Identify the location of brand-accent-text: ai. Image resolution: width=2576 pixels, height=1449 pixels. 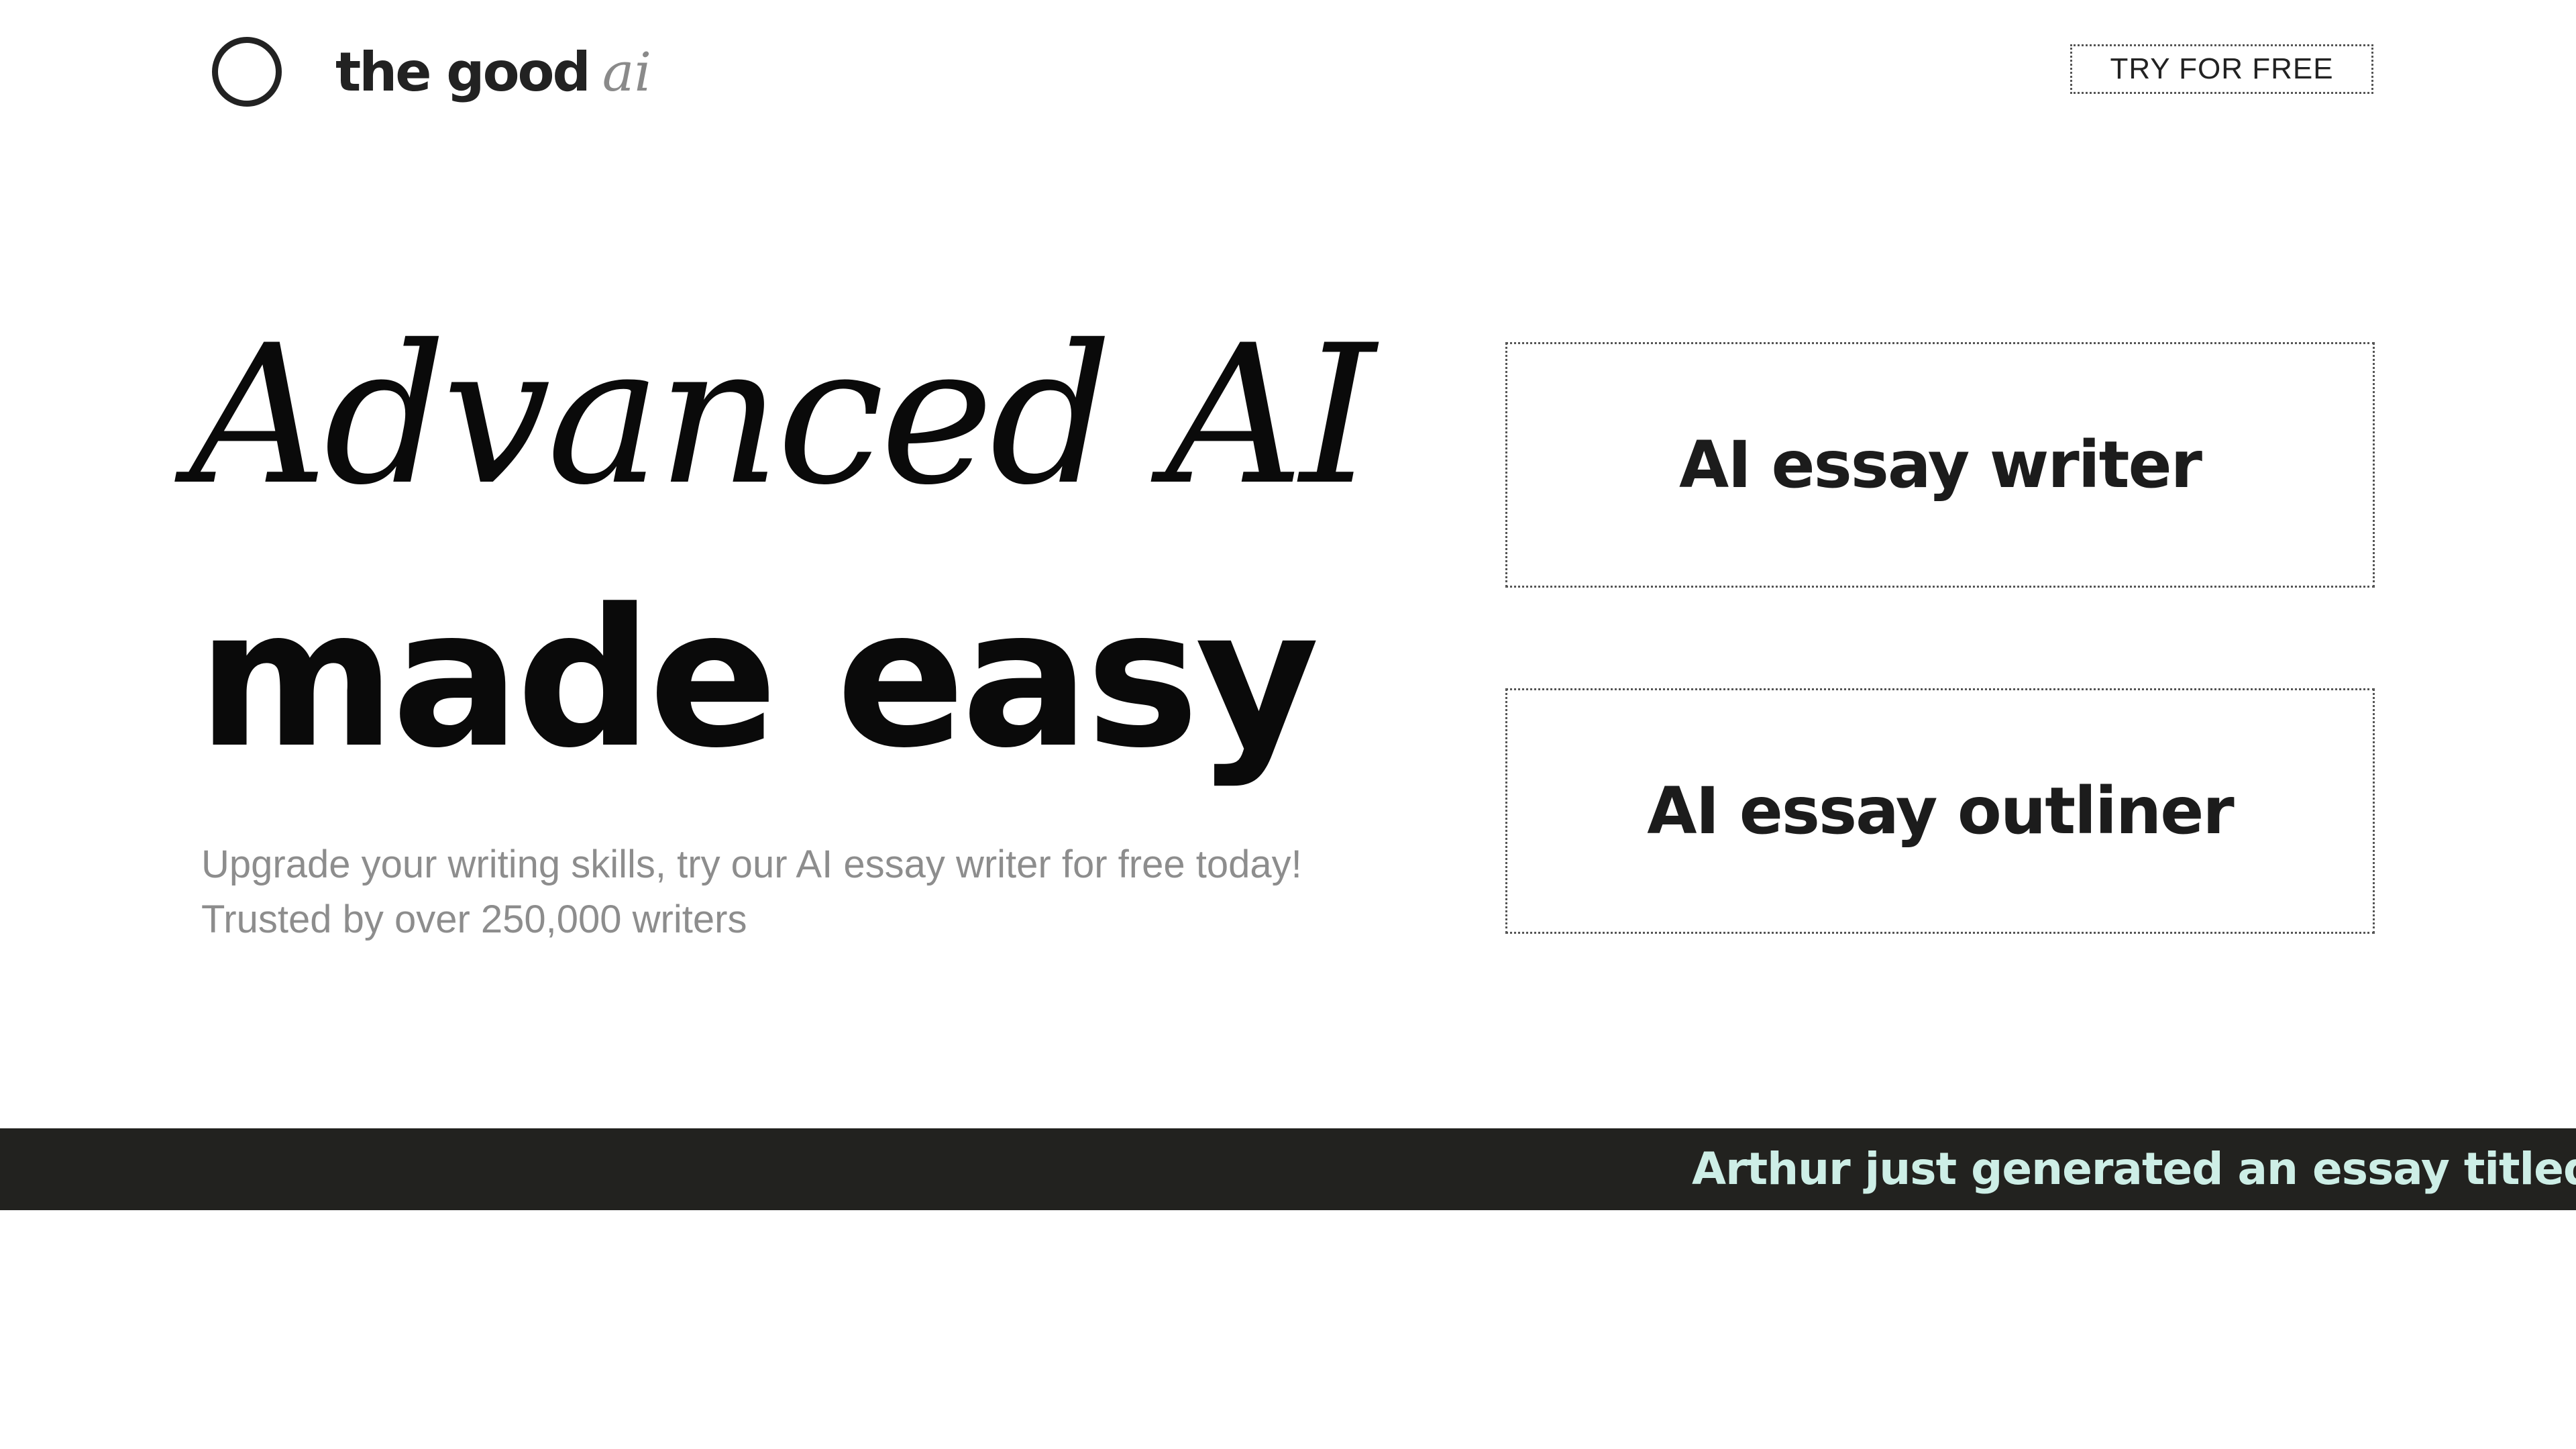
(627, 71).